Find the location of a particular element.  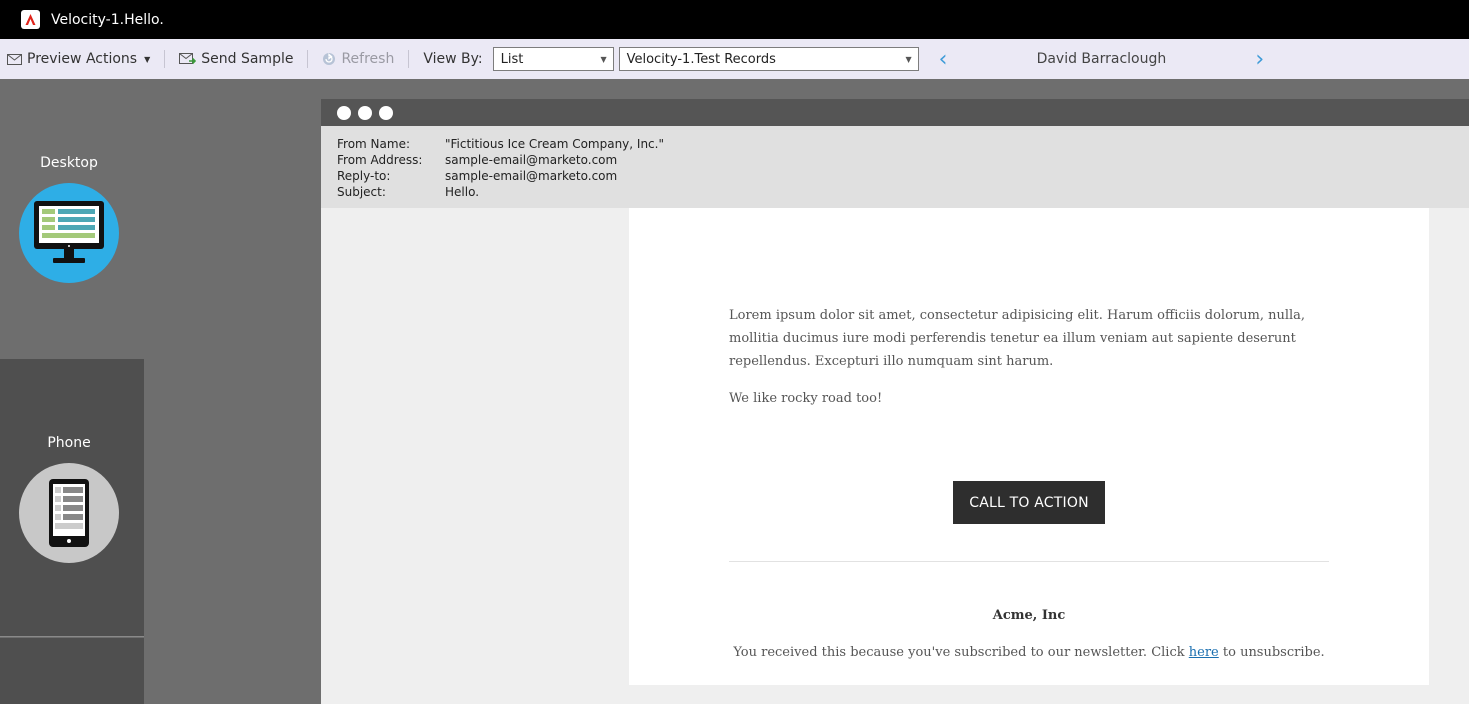

reply-to-value: sample-email@marketo.com is located at coordinates (531, 176).